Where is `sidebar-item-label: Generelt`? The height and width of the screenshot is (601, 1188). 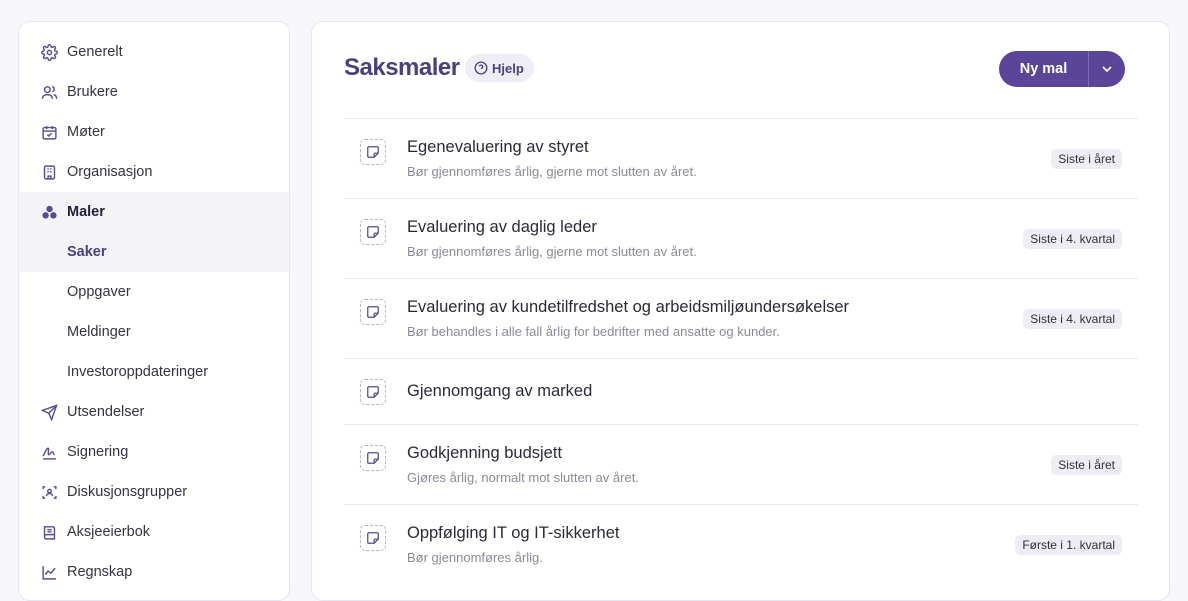 sidebar-item-label: Generelt is located at coordinates (95, 52).